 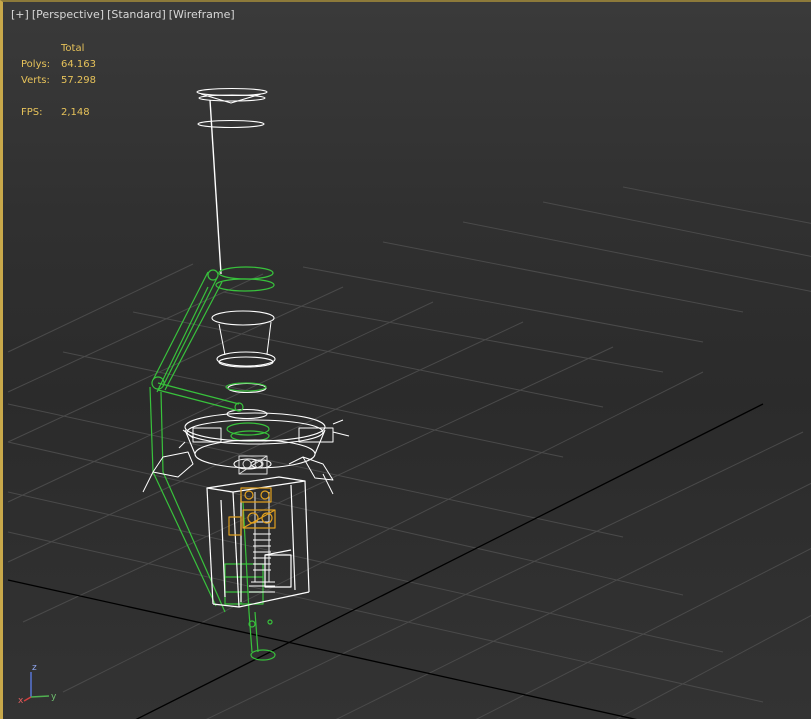 I want to click on tripod-x-axis, so click(x=27, y=699).